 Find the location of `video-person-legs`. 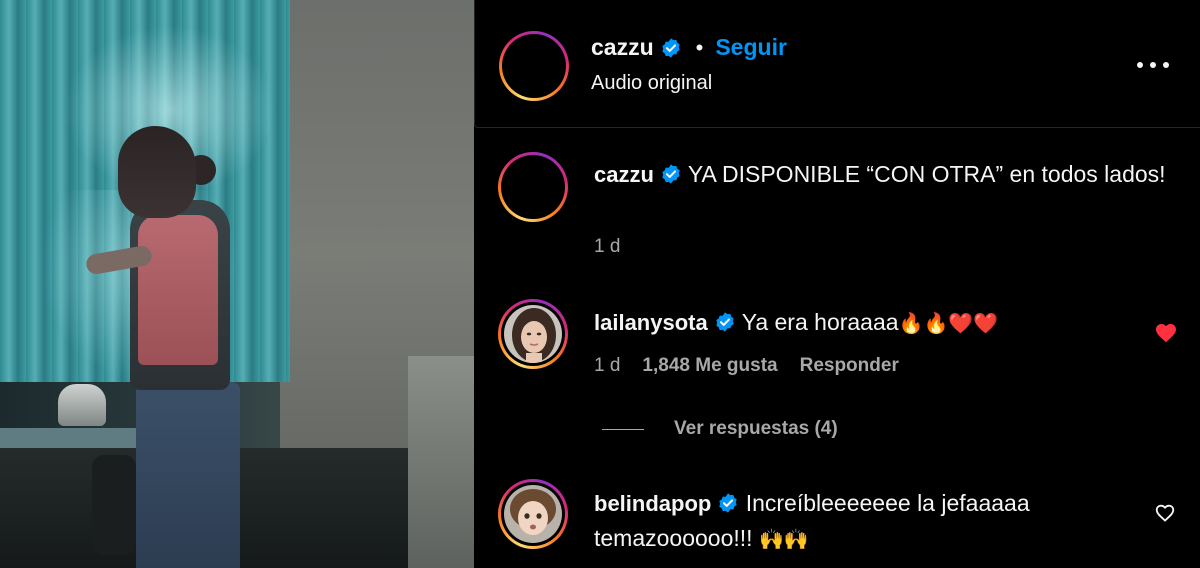

video-person-legs is located at coordinates (188, 475).